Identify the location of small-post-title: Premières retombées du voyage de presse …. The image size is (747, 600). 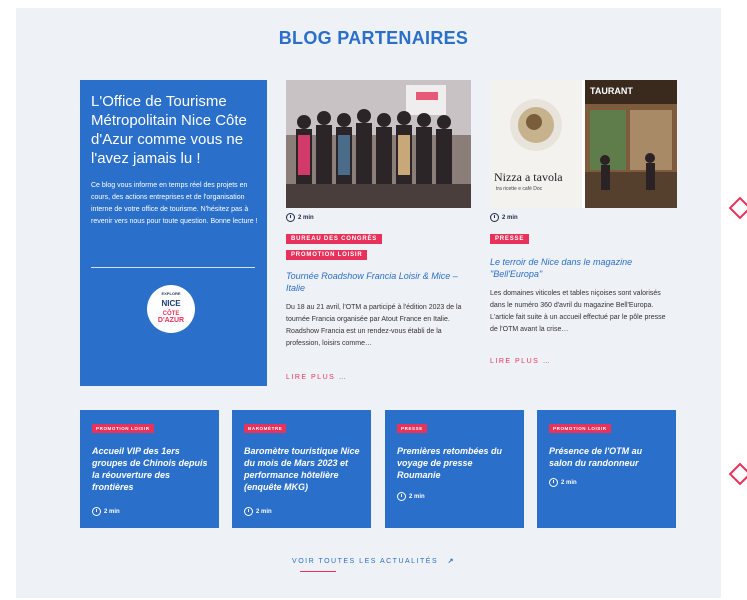
(450, 463).